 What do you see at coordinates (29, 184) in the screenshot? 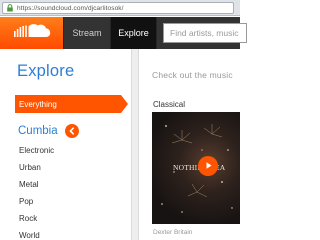
I see `category-metal: Metal` at bounding box center [29, 184].